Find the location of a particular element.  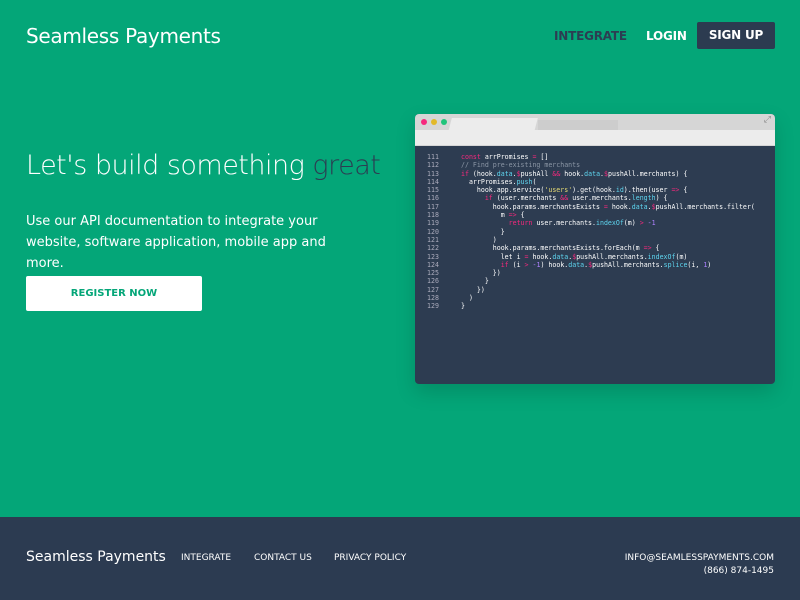

code-token: push is located at coordinates (524, 181).